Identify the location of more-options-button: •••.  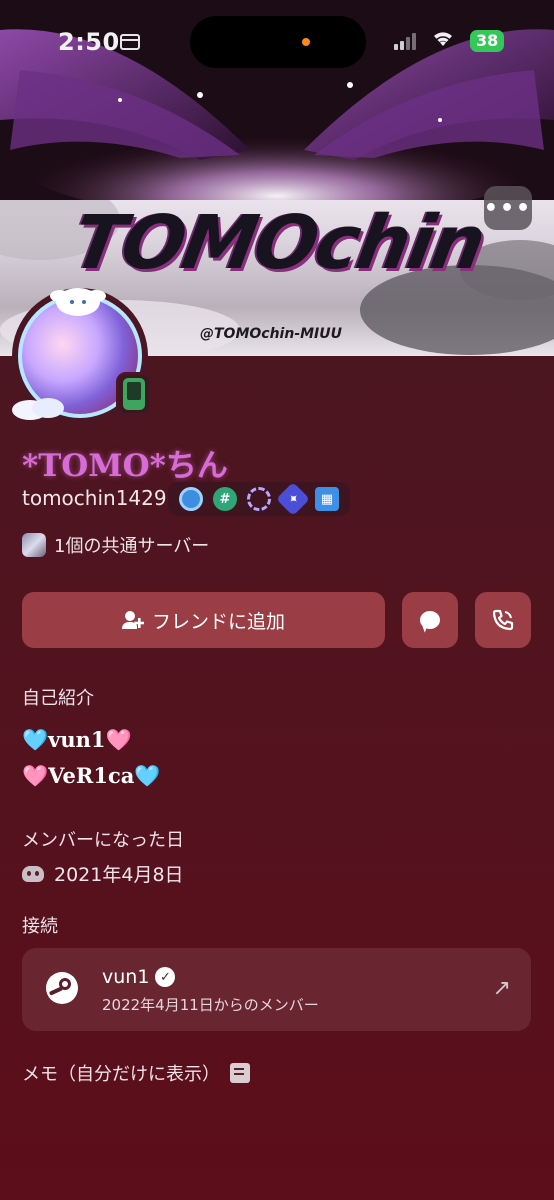
(508, 208).